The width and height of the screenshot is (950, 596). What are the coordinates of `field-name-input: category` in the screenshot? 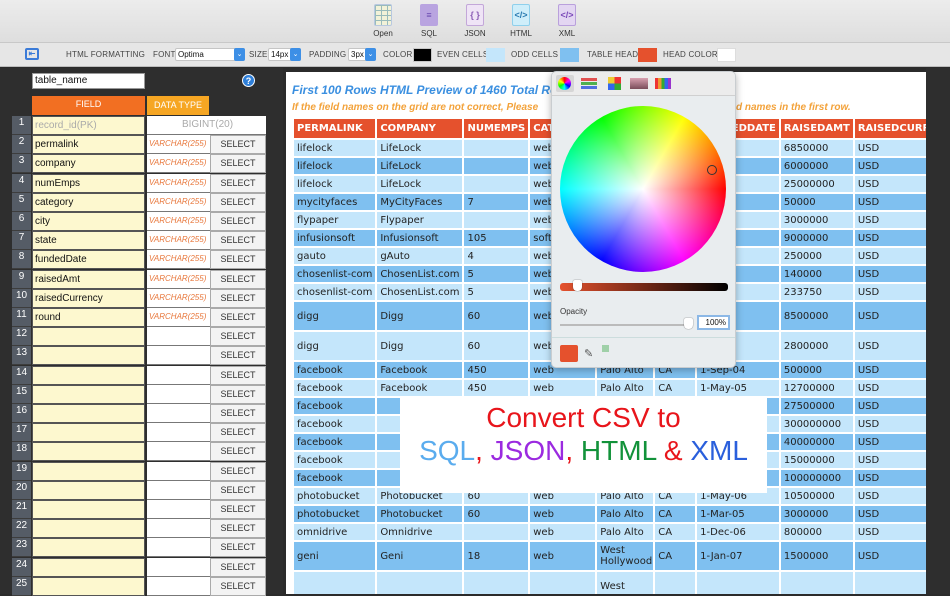 It's located at (88, 202).